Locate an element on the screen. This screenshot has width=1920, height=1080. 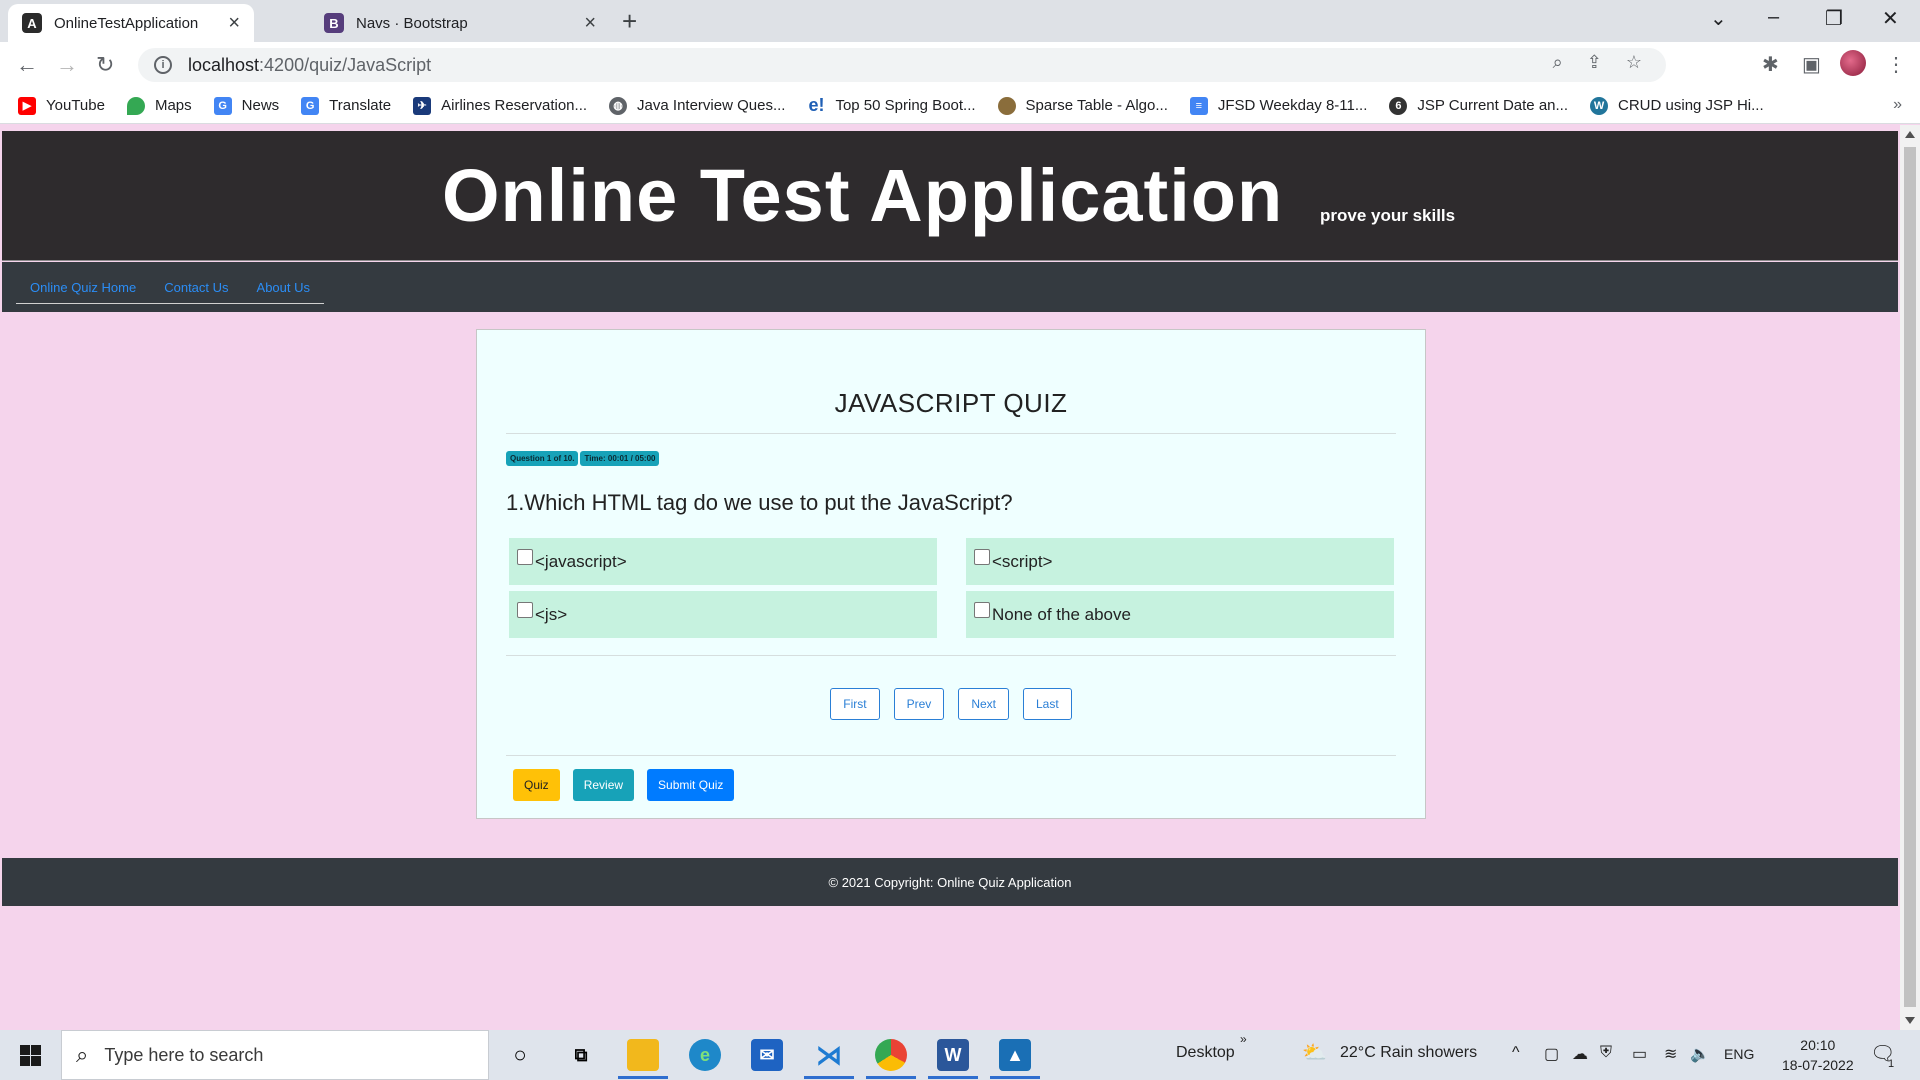
task-view-icon: ⧉ is located at coordinates (581, 1055).